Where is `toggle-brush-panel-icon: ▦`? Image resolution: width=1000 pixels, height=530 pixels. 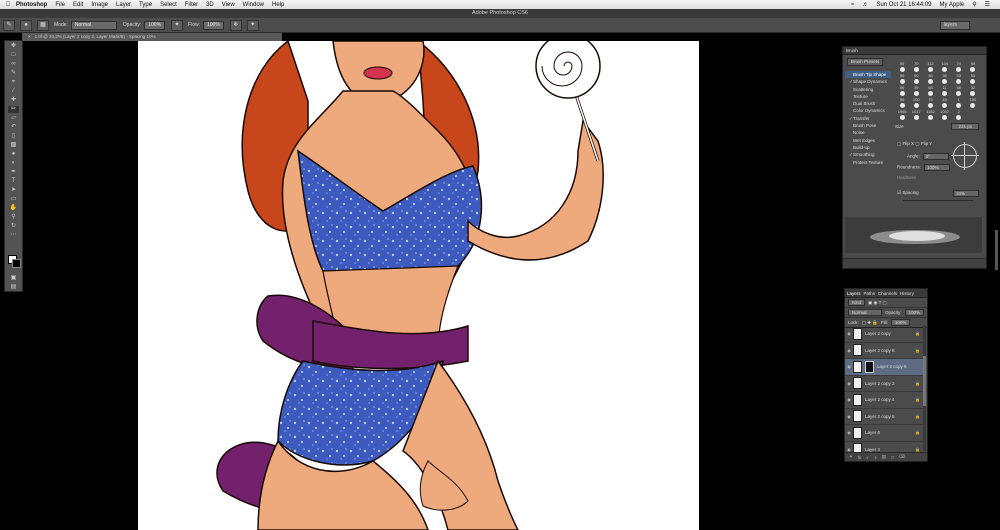 toggle-brush-panel-icon: ▦ is located at coordinates (43, 25).